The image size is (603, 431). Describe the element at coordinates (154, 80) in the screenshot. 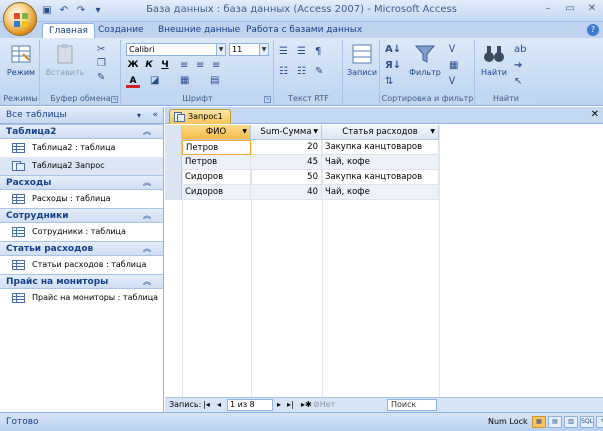

I see `fill-color-icon: ◪` at that location.